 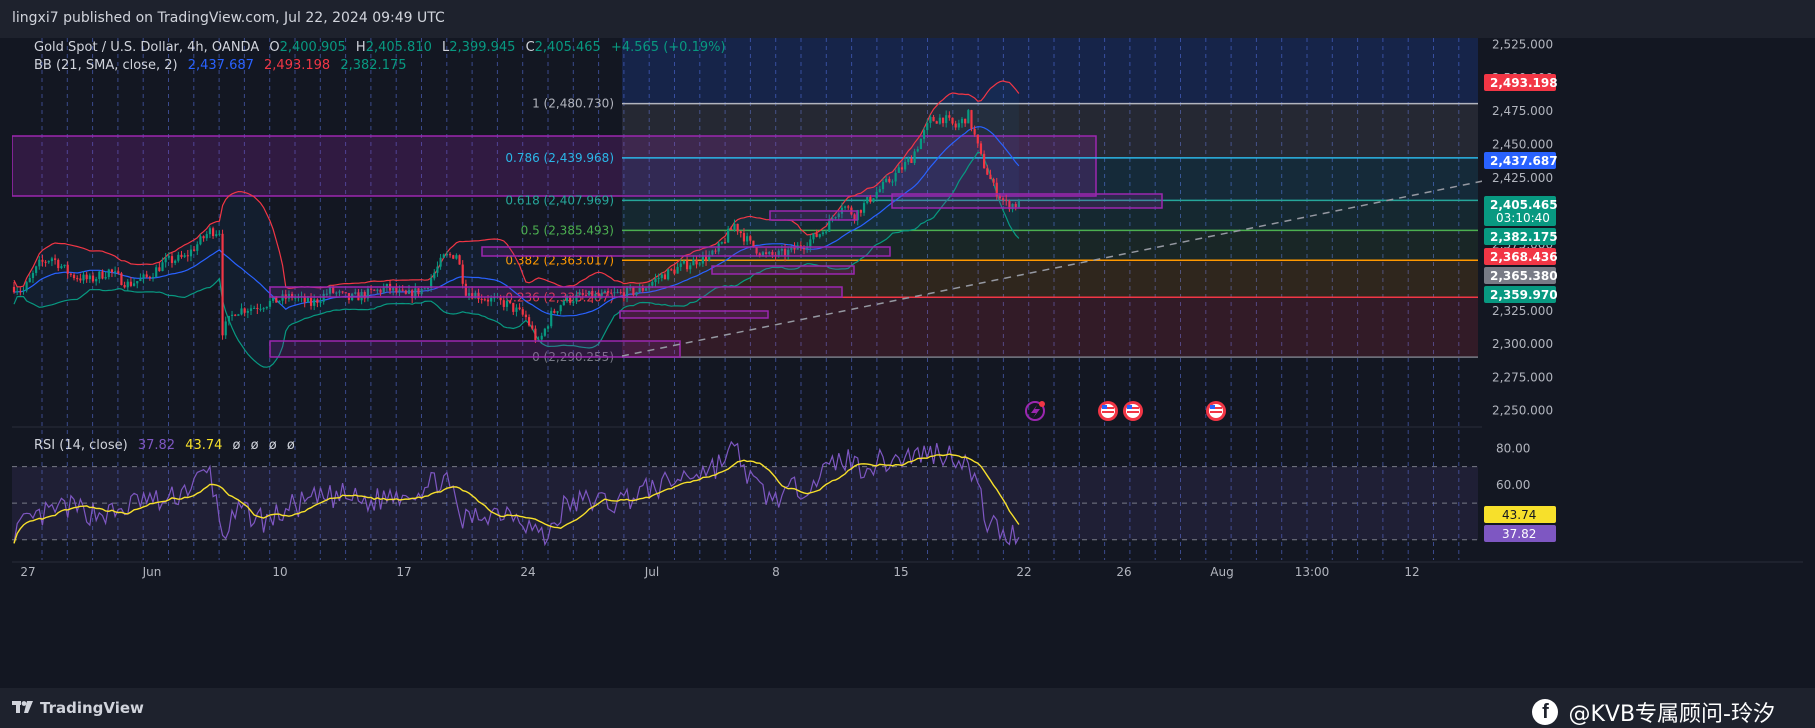 I want to click on price-badge: 2,405.46503:10:40, so click(x=1521, y=211).